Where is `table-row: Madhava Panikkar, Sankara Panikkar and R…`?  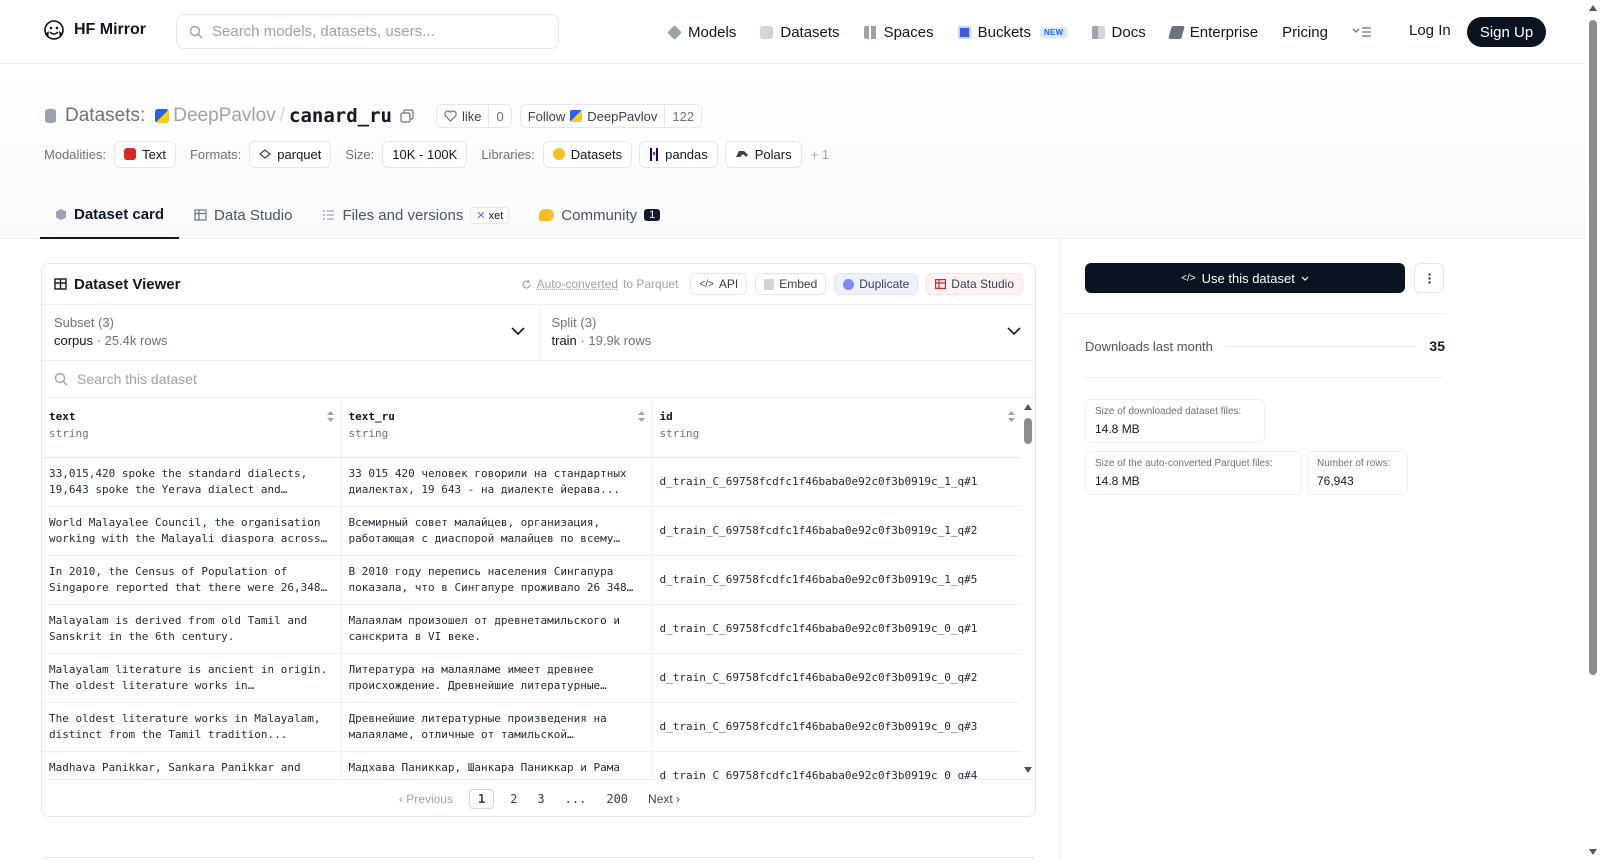
table-row: Madhava Panikkar, Sankara Panikkar and R… is located at coordinates (532, 765).